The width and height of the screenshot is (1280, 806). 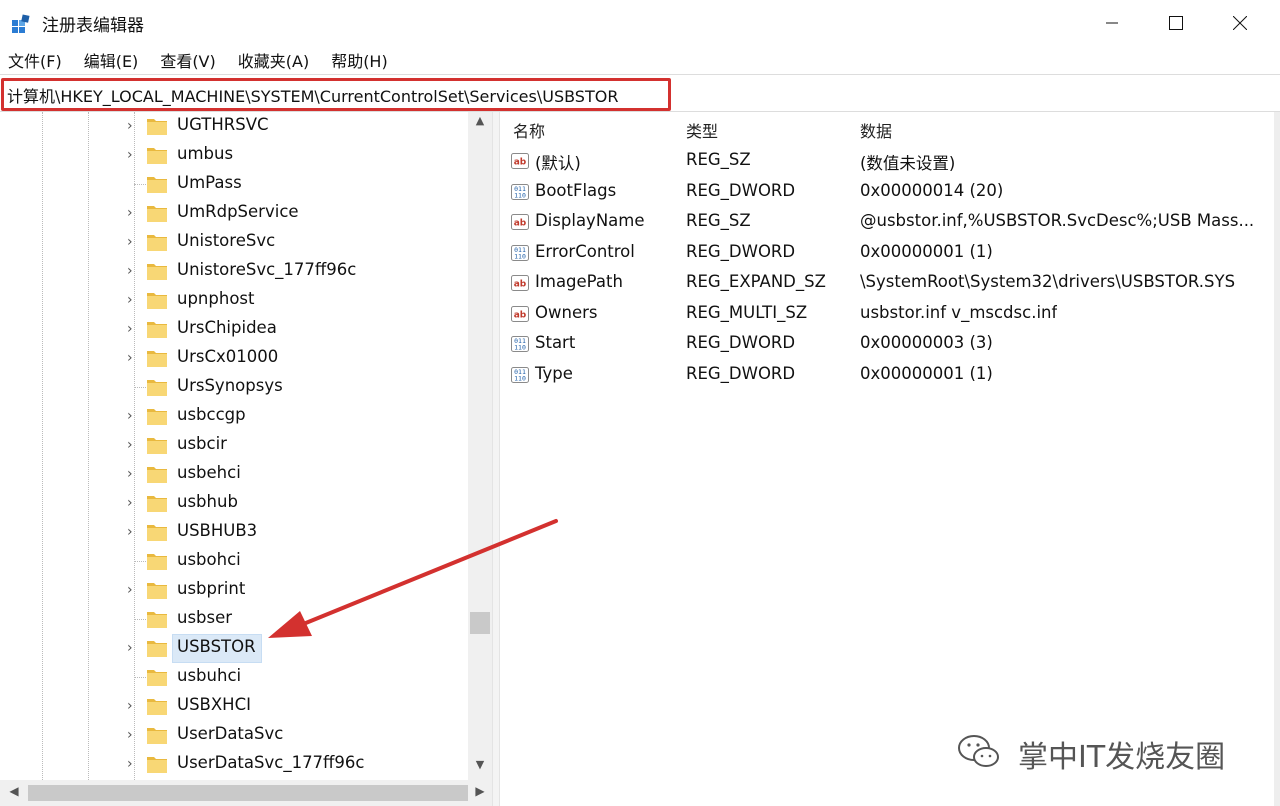 I want to click on close-icon, so click(x=1240, y=23).